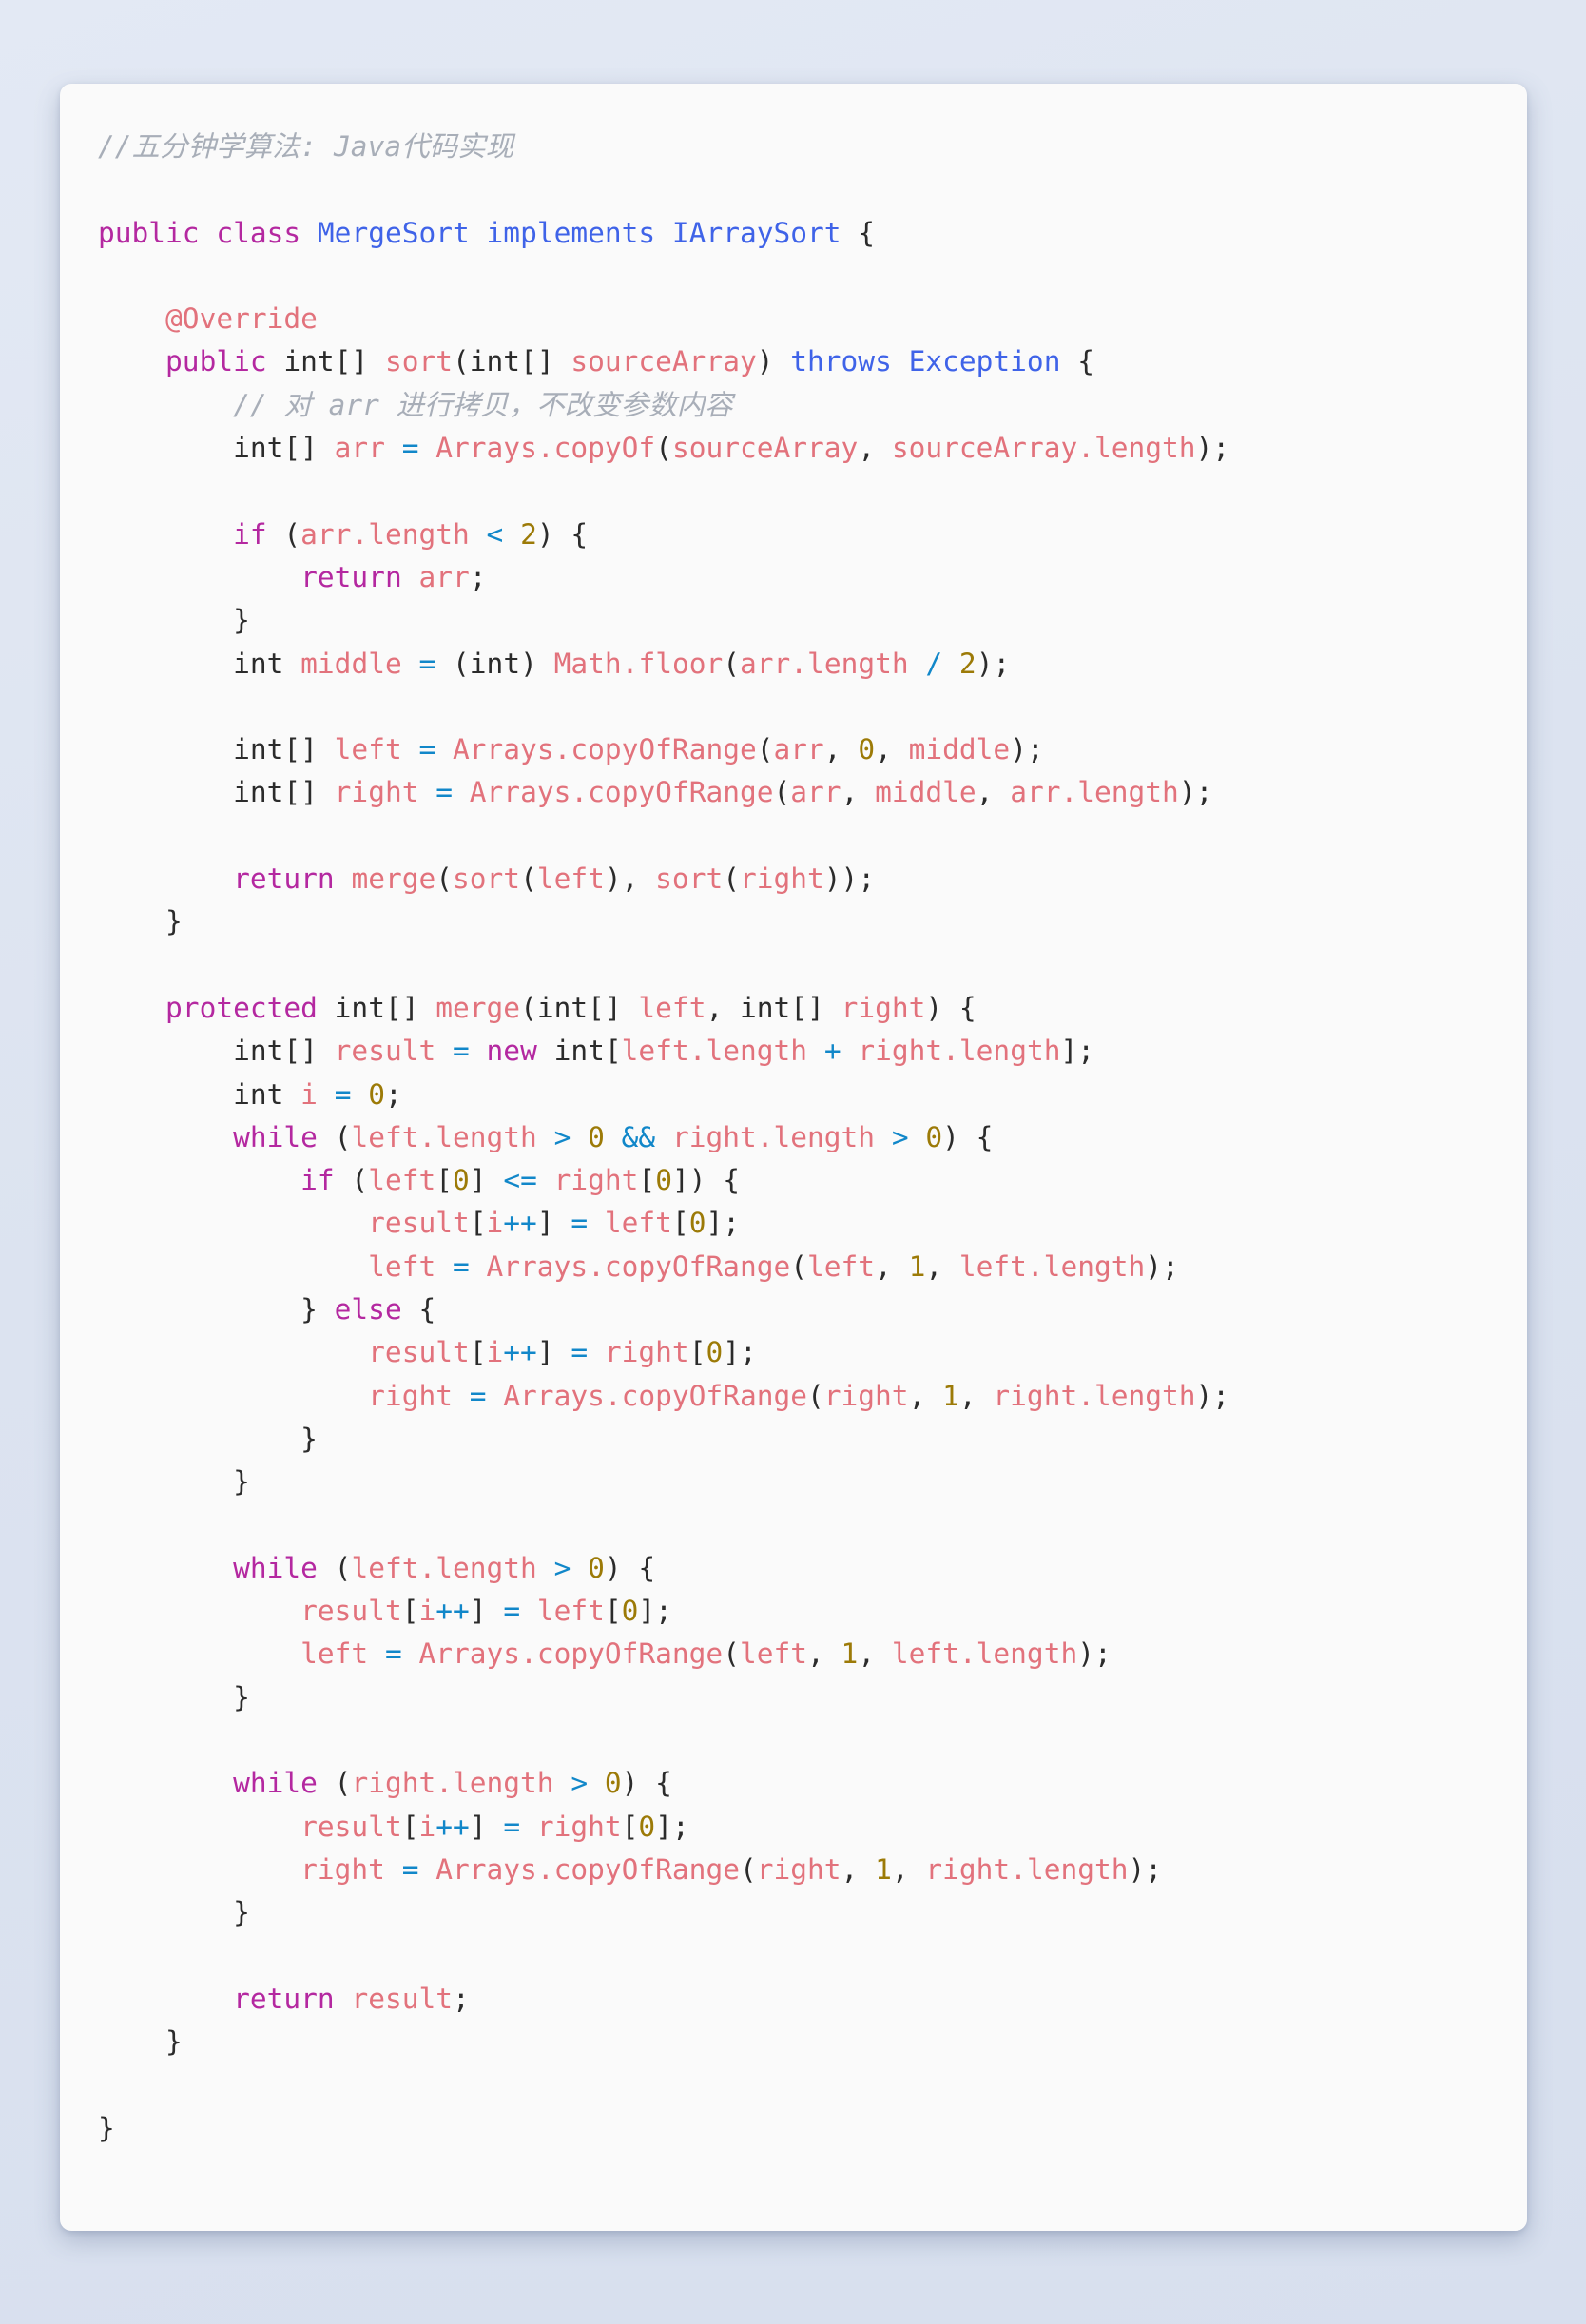  What do you see at coordinates (317, 1094) in the screenshot?
I see `code-line: int i = 0;` at bounding box center [317, 1094].